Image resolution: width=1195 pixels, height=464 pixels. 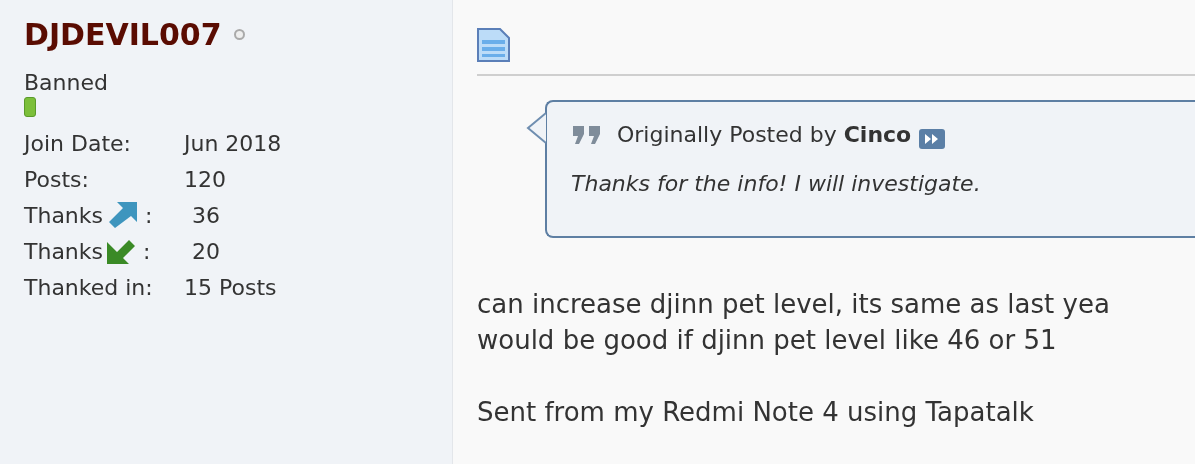 What do you see at coordinates (493, 45) in the screenshot?
I see `document-icon` at bounding box center [493, 45].